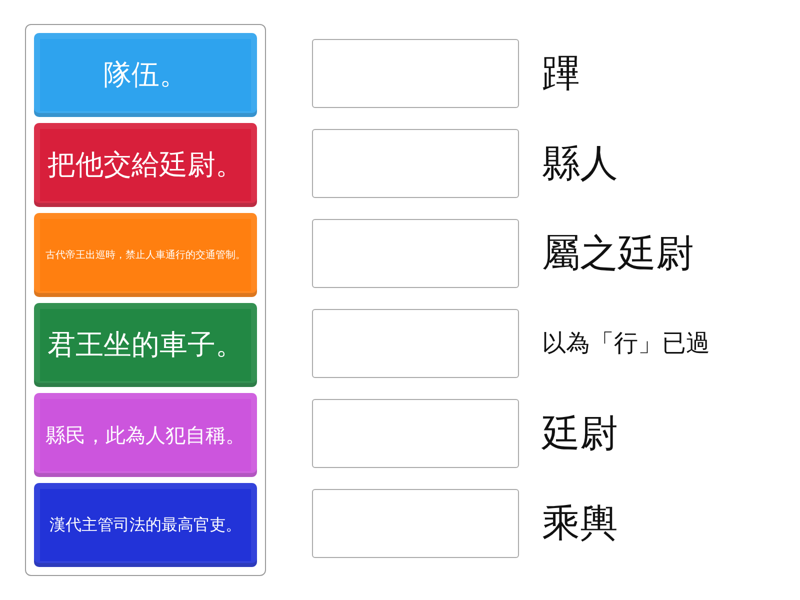 The height and width of the screenshot is (600, 800). What do you see at coordinates (626, 343) in the screenshot?
I see `prompt-text: 以為「行」已過` at bounding box center [626, 343].